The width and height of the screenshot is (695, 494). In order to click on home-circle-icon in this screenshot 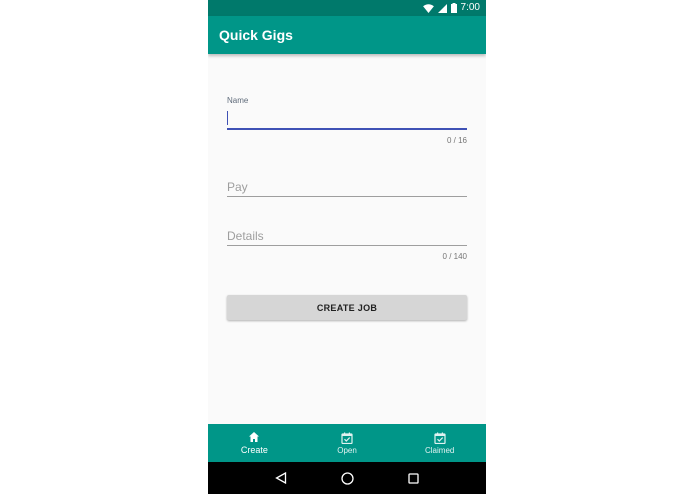, I will do `click(347, 478)`.